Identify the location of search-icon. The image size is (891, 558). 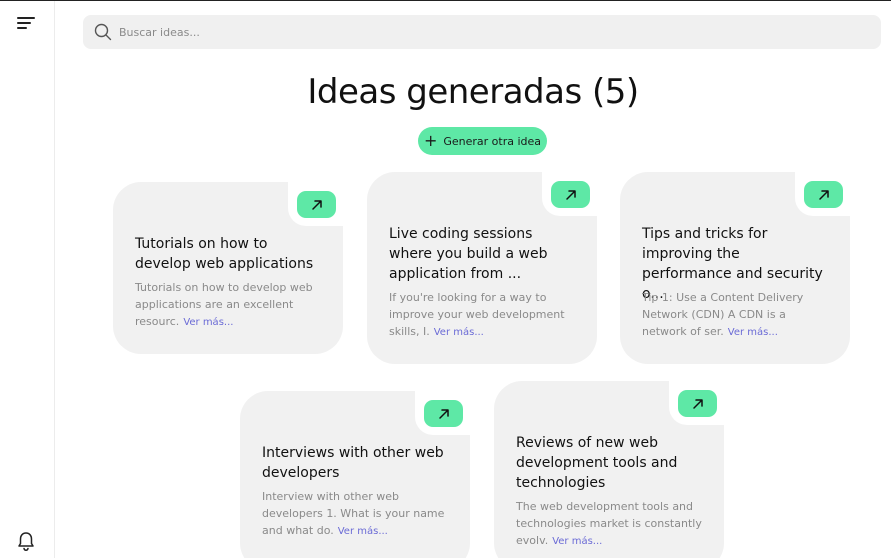
(103, 32).